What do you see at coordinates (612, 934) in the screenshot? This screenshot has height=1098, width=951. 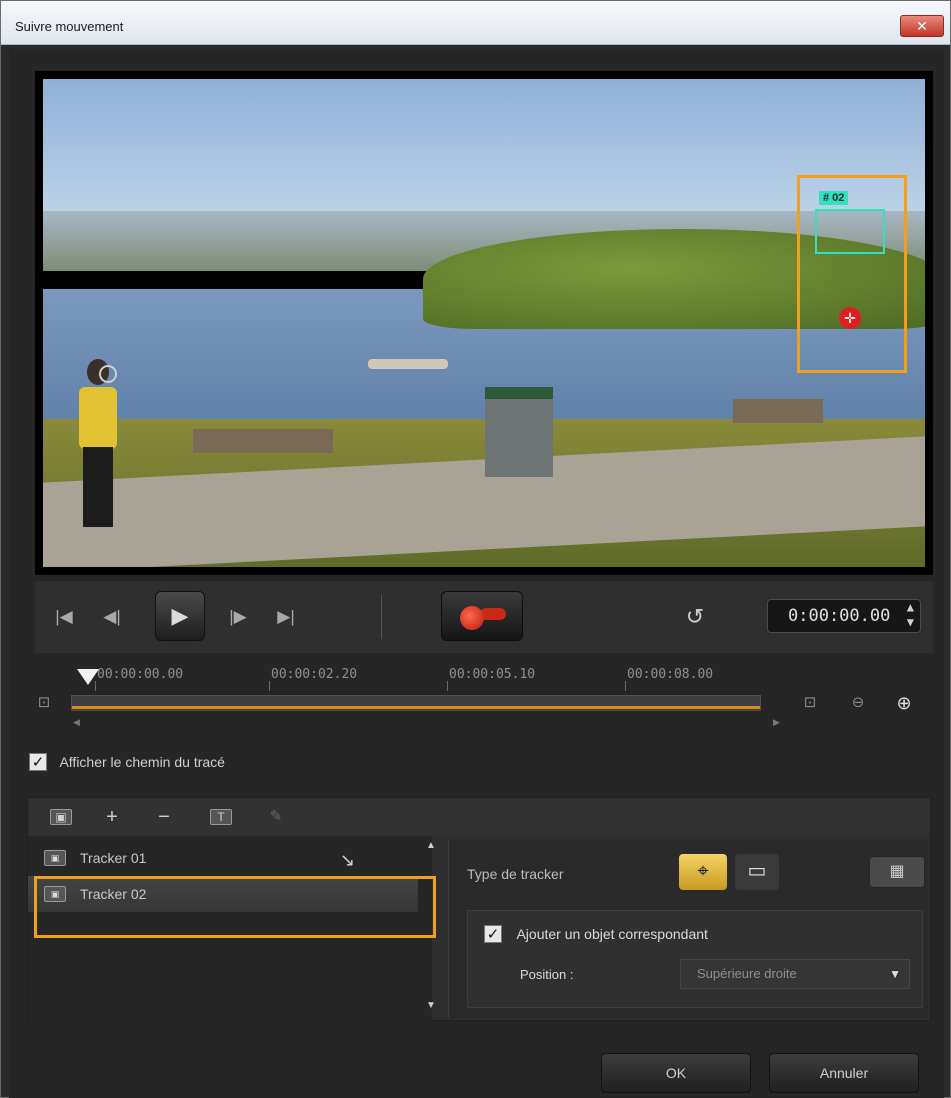 I see `add-object-label: Ajouter un objet correspondant` at bounding box center [612, 934].